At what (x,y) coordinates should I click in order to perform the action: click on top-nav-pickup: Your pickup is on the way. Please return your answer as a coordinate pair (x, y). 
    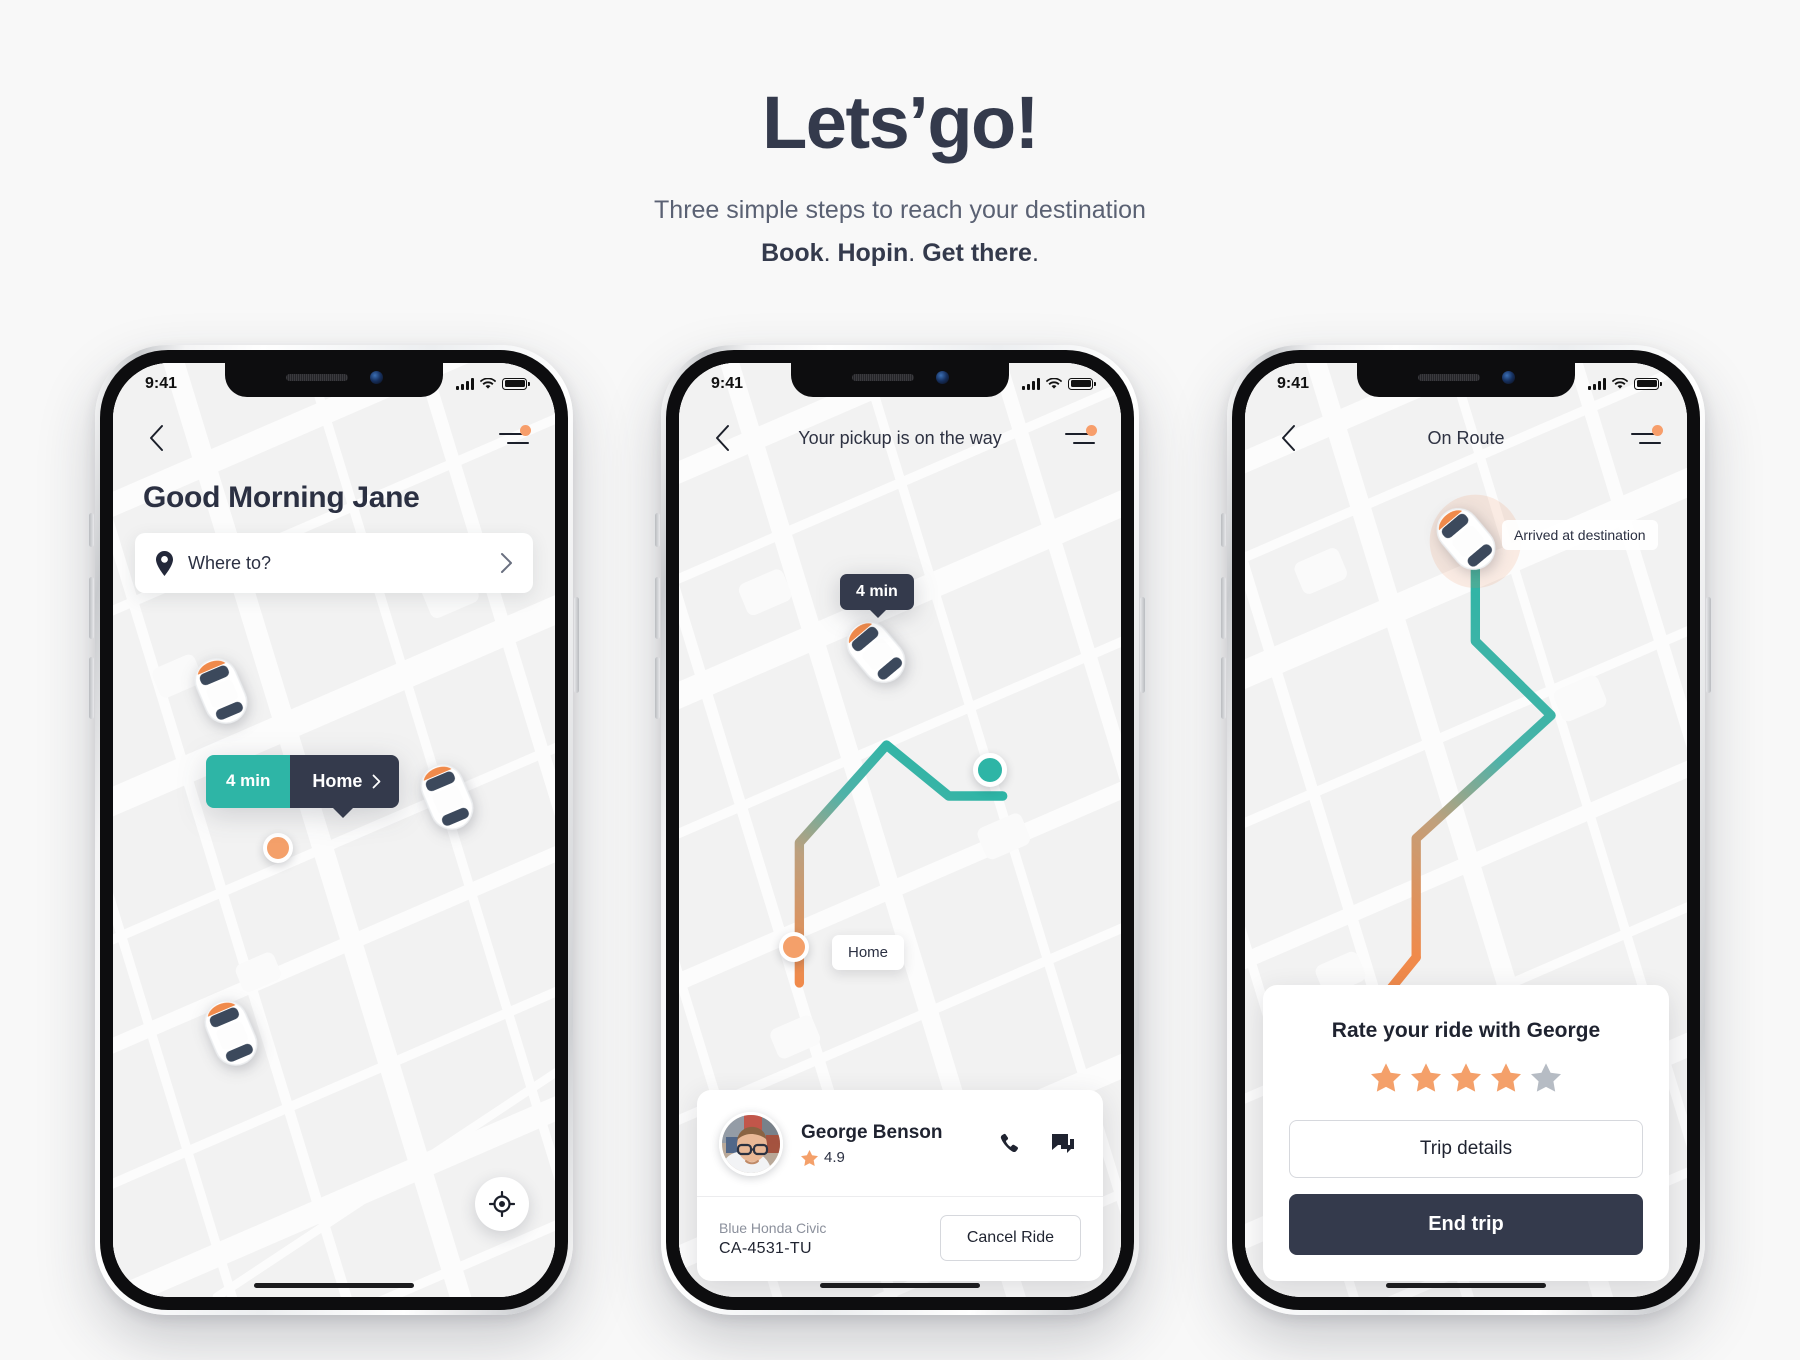
    Looking at the image, I should click on (900, 438).